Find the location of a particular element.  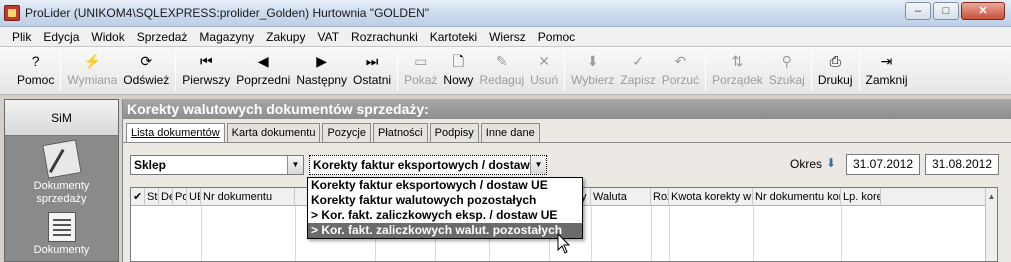

column-header: Lp. kore is located at coordinates (861, 197).